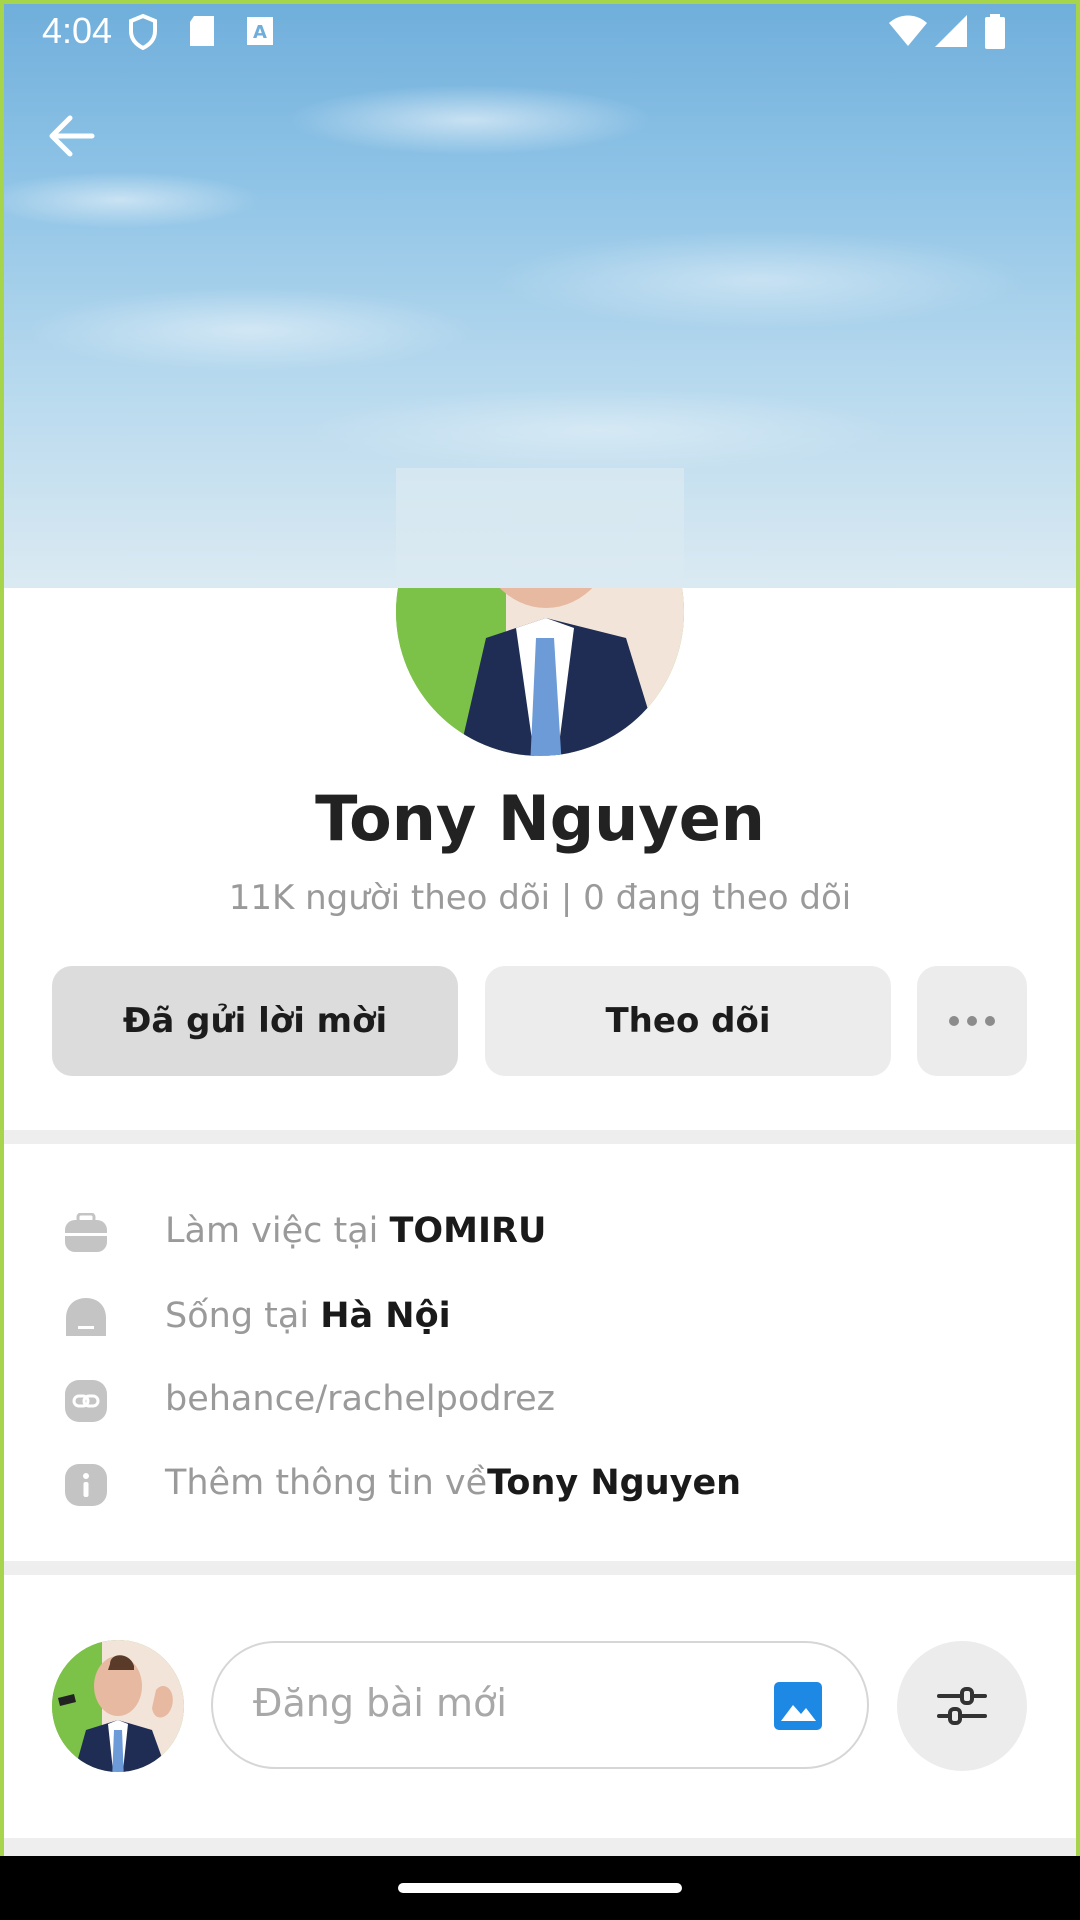 The width and height of the screenshot is (1080, 1920). I want to click on more-horizontal-icon, so click(972, 1021).